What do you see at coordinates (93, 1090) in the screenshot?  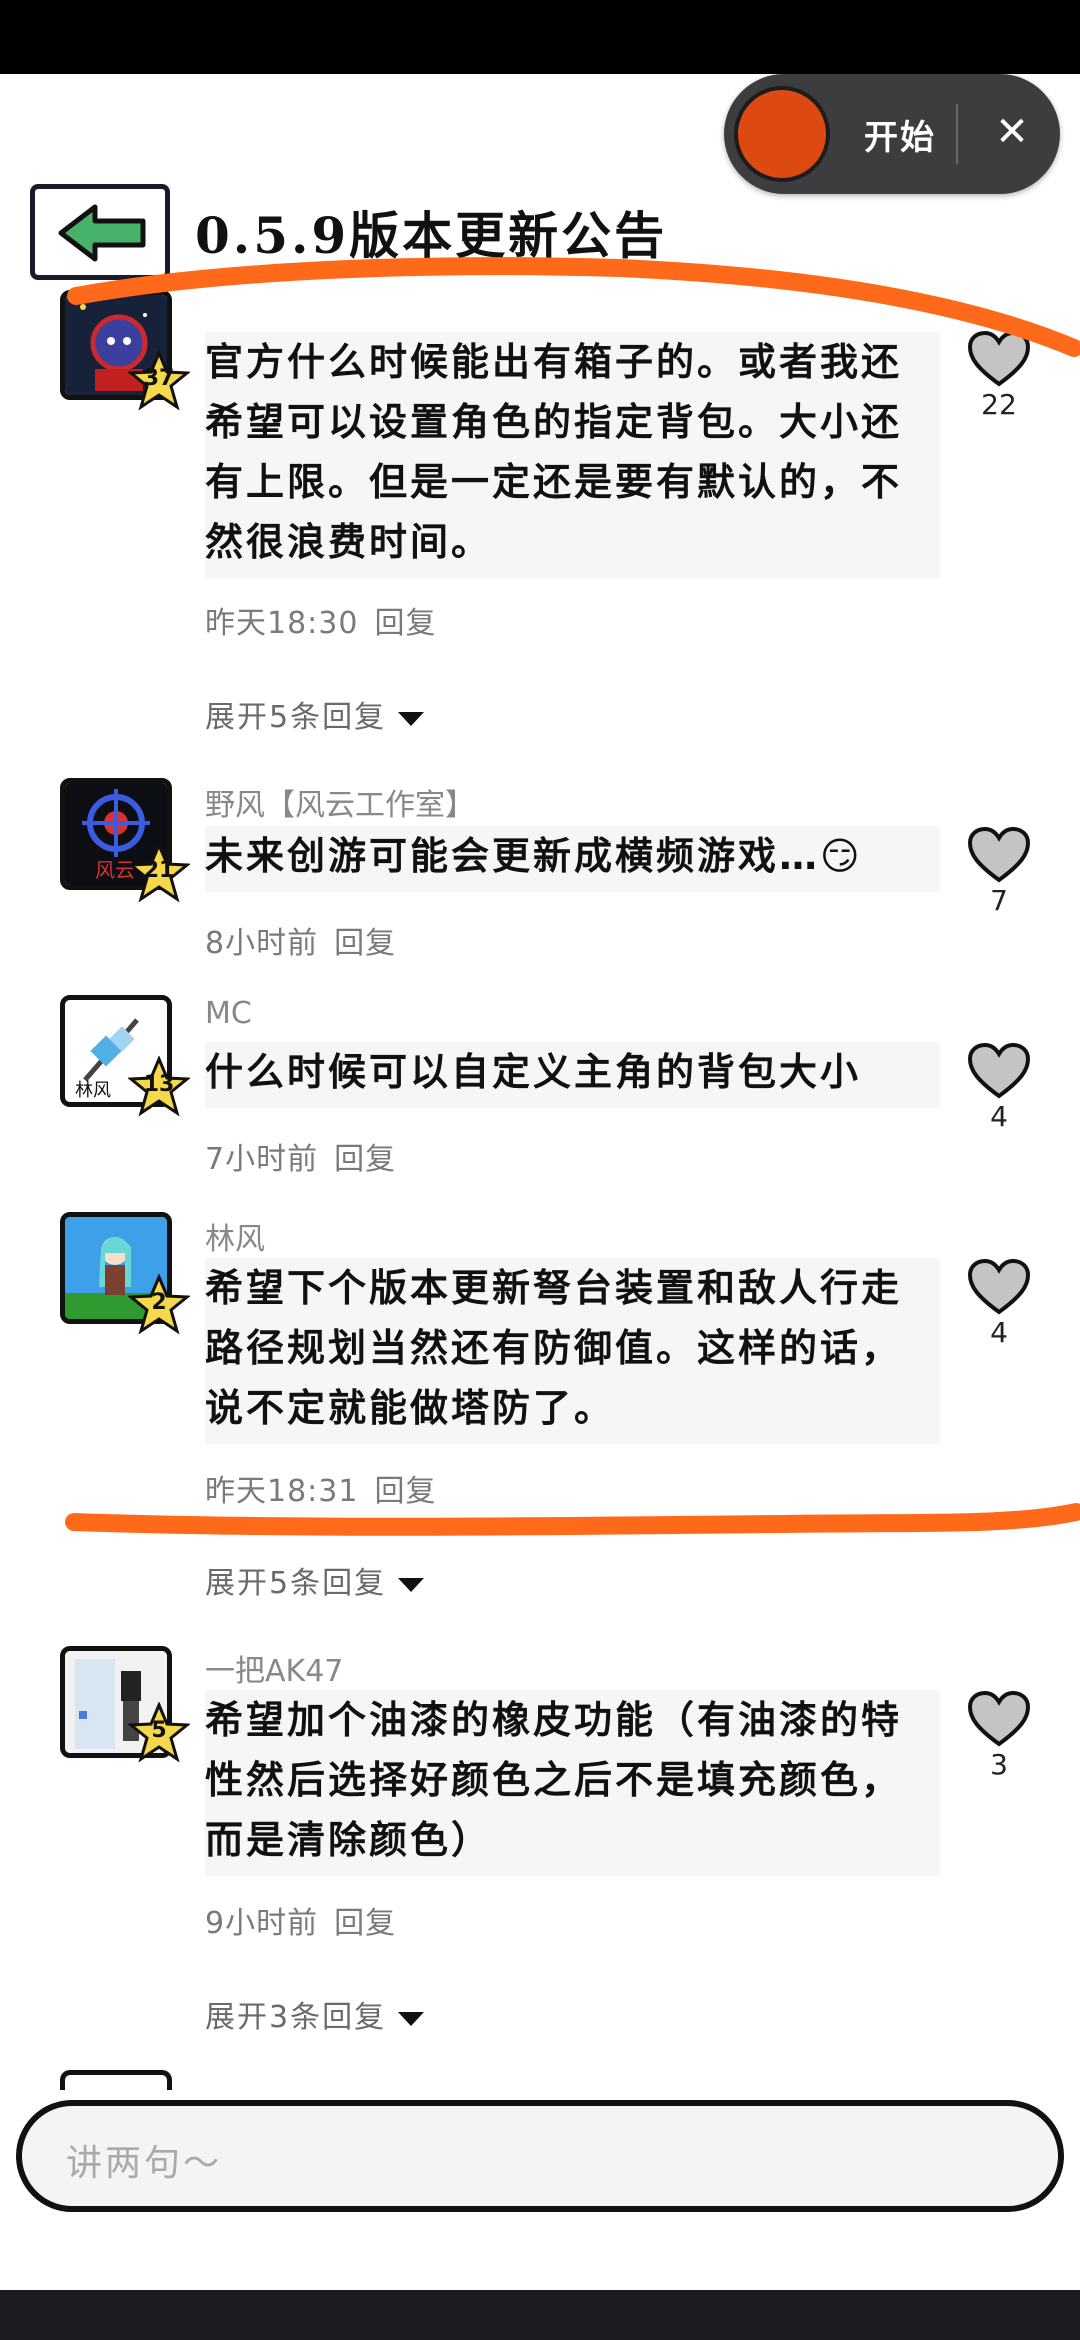 I see `svg-text: 林风` at bounding box center [93, 1090].